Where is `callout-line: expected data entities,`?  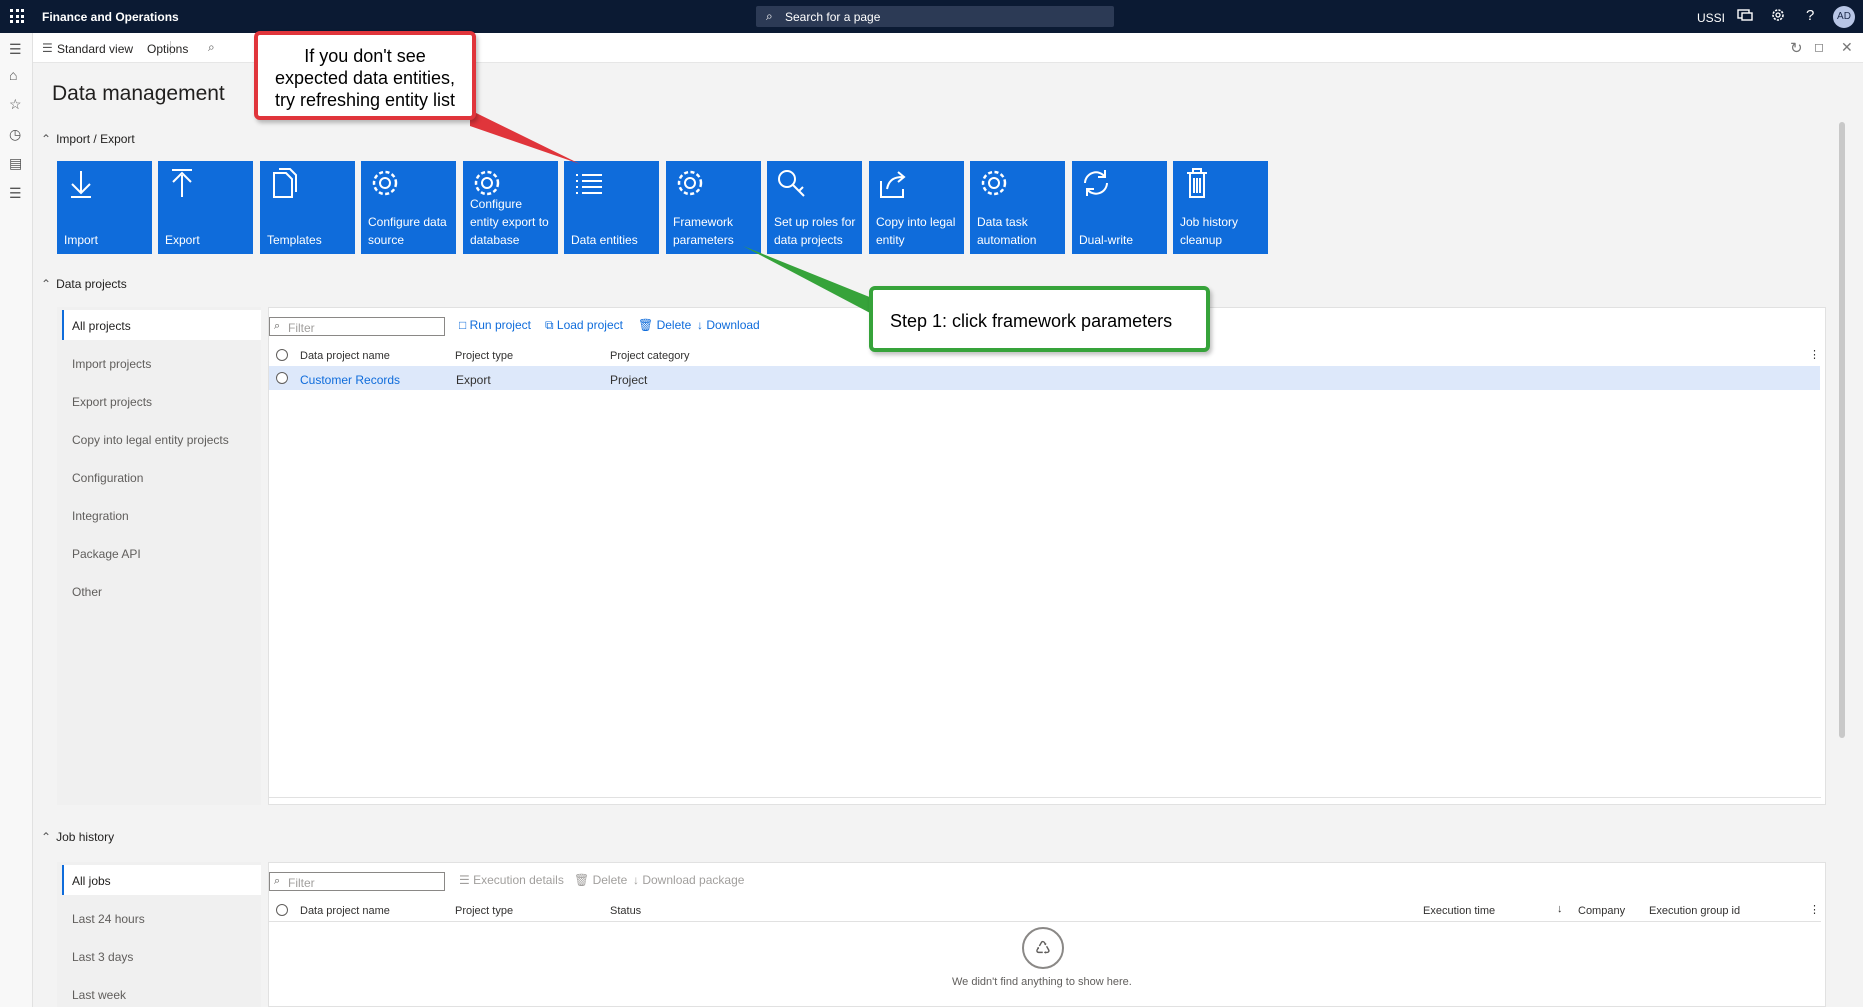
callout-line: expected data entities, is located at coordinates (365, 78).